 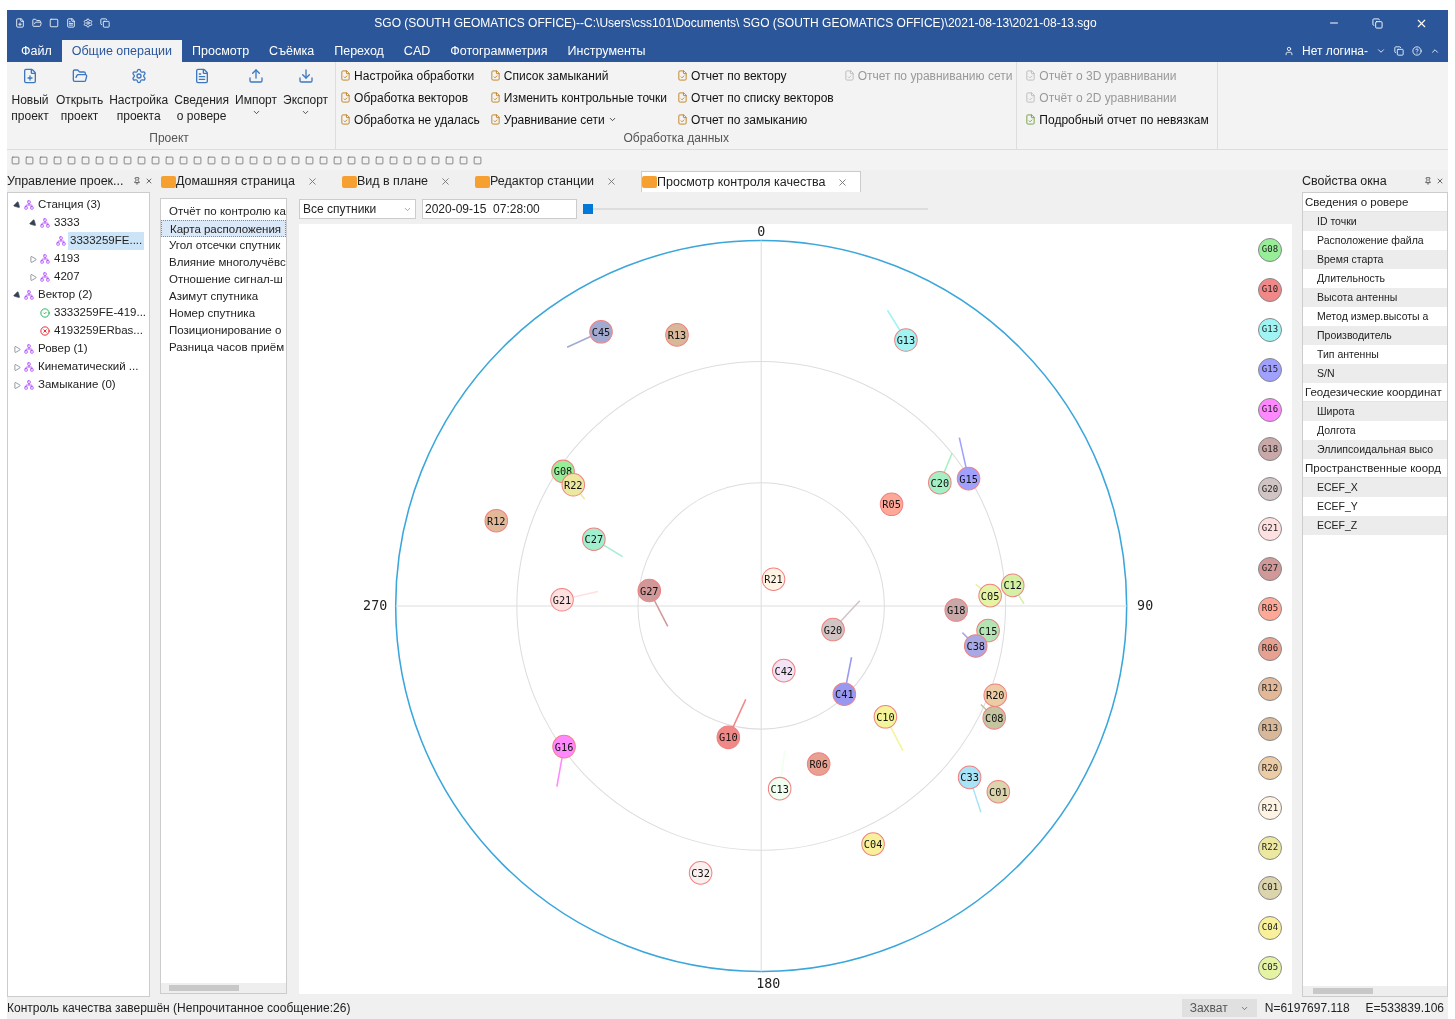 What do you see at coordinates (63, 349) in the screenshot?
I see `tree-item: Ровер (1)` at bounding box center [63, 349].